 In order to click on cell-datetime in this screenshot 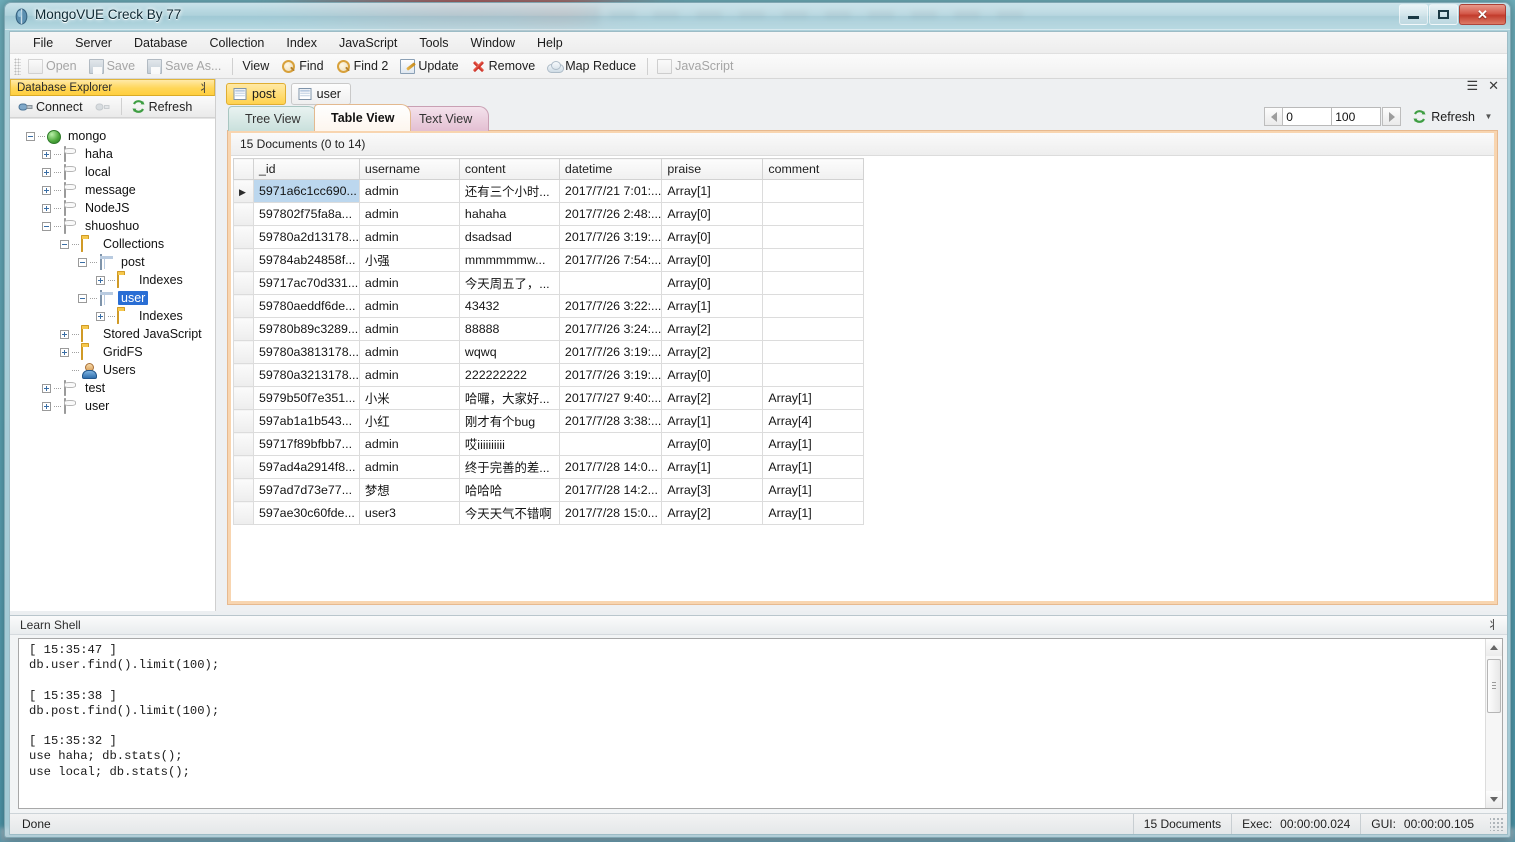, I will do `click(610, 283)`.